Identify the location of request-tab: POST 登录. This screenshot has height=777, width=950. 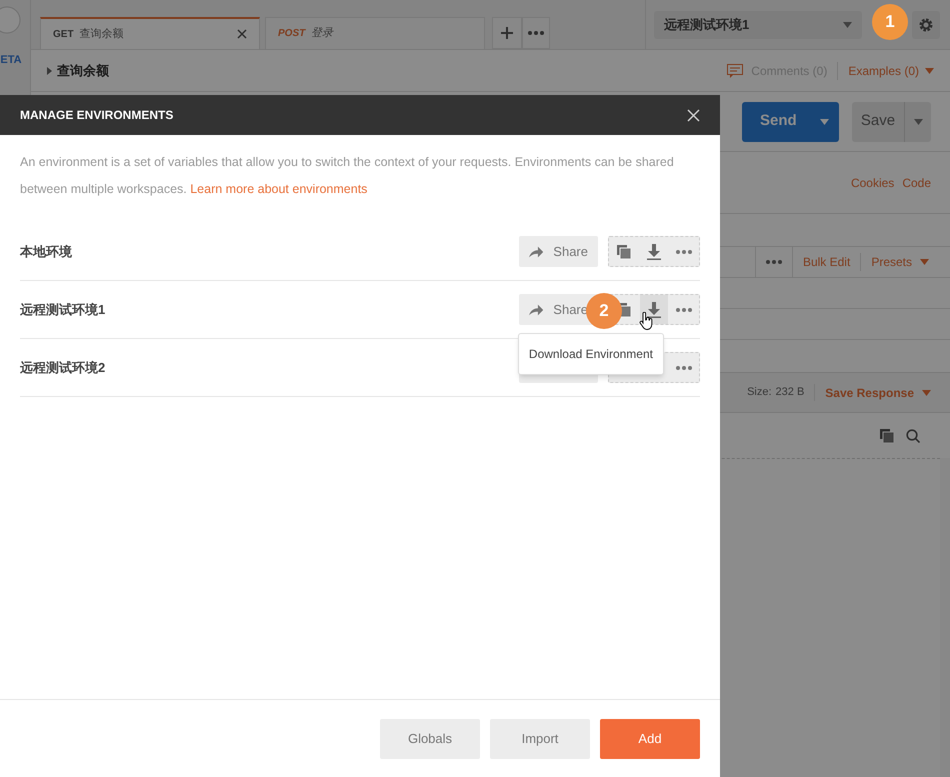
(375, 33).